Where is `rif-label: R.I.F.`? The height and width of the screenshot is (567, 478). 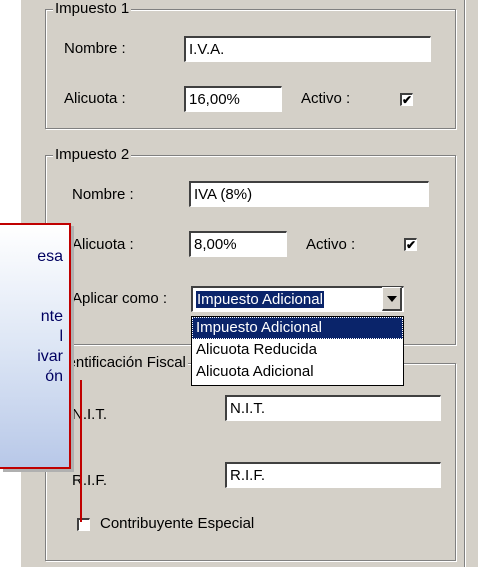 rif-label: R.I.F. is located at coordinates (90, 480).